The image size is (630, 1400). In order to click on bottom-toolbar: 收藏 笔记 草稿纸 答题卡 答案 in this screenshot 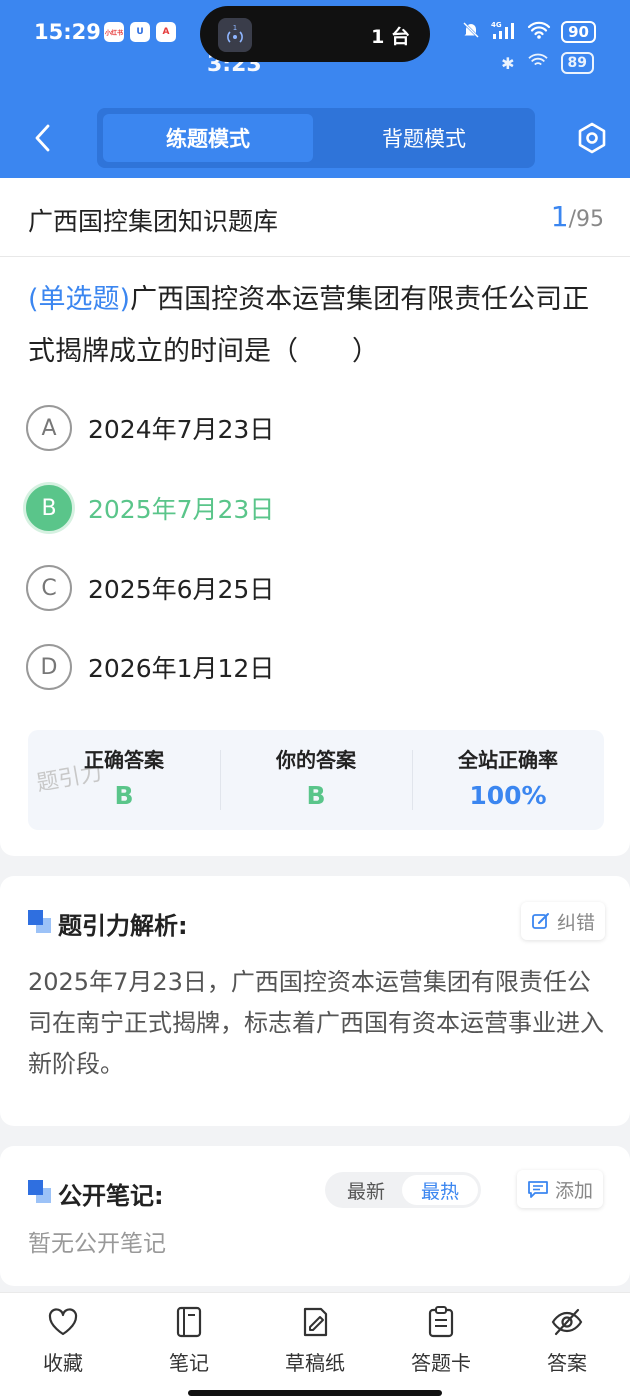, I will do `click(315, 1346)`.